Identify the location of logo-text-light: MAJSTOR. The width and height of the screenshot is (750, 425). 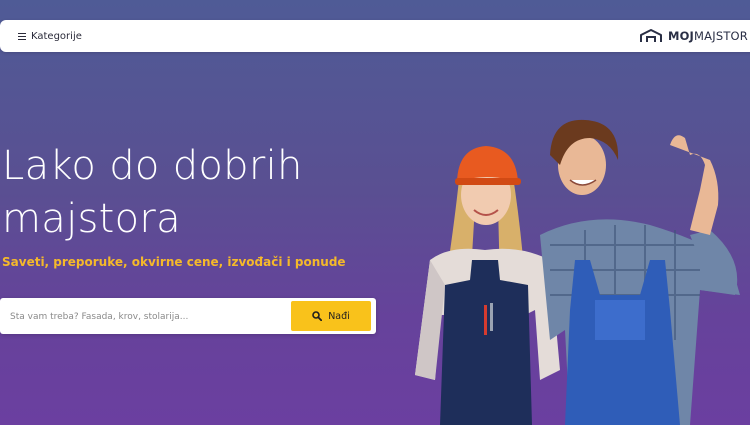
(721, 36).